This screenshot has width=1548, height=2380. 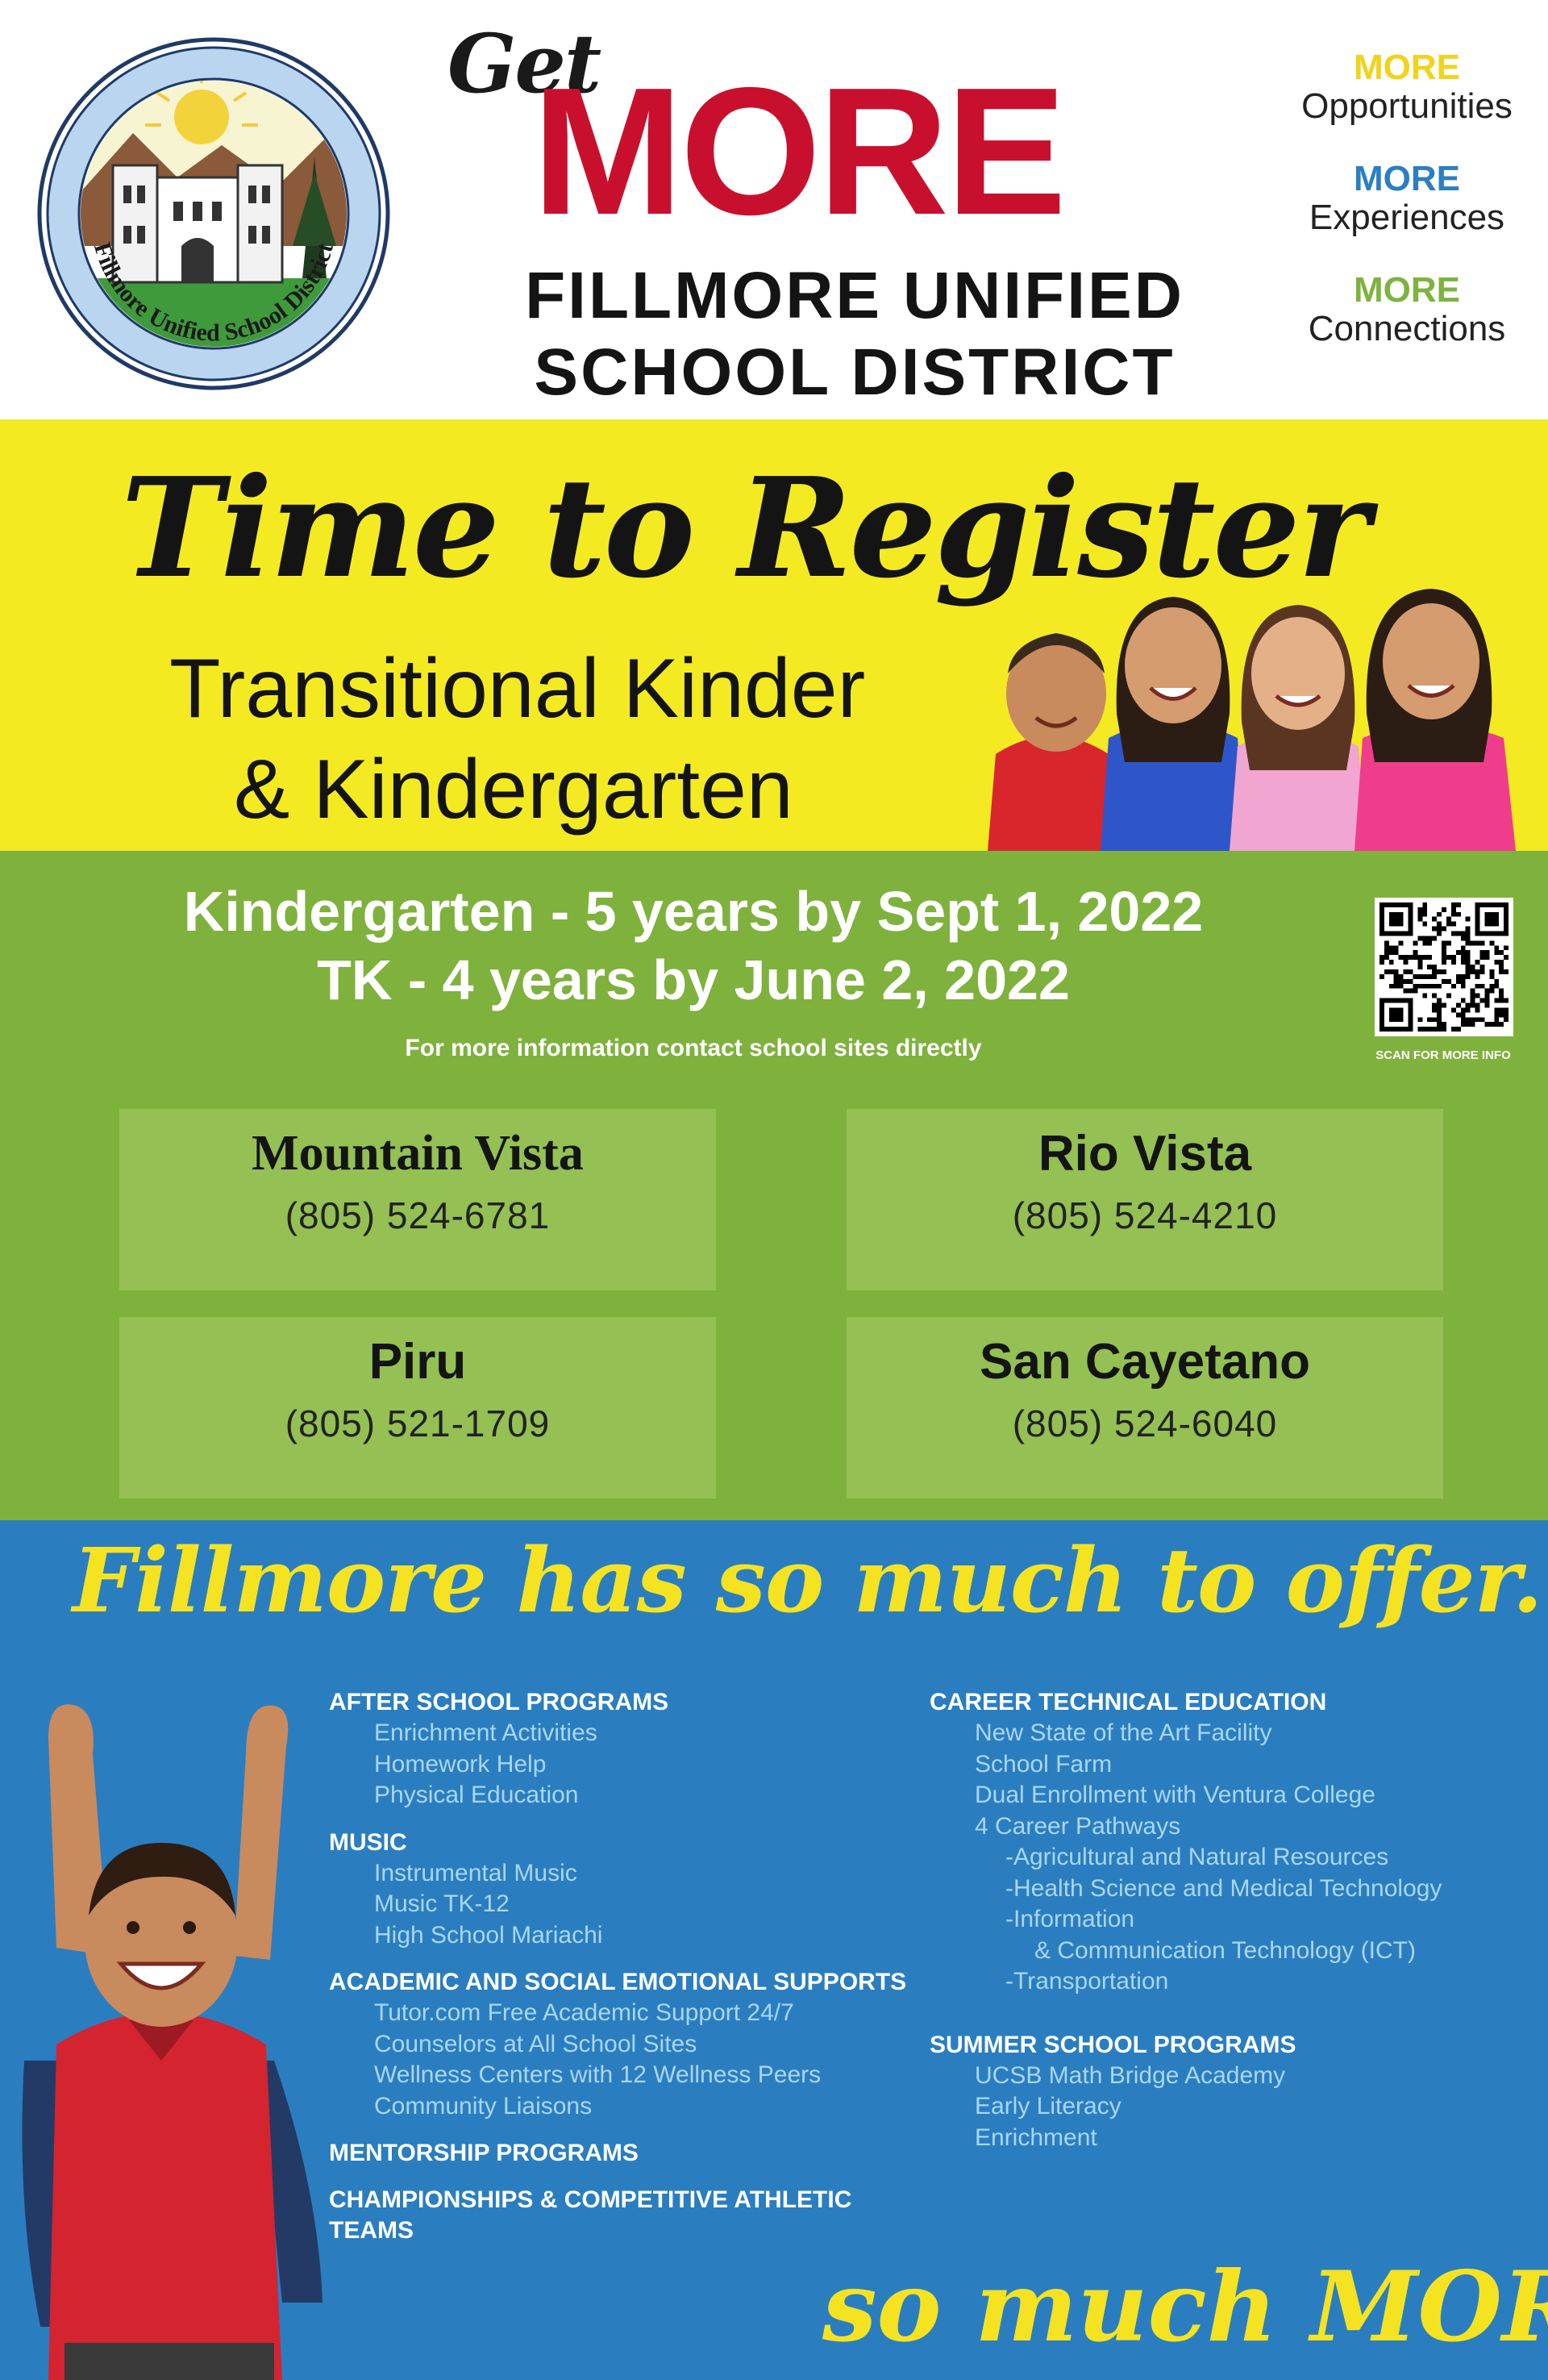 I want to click on pathway-item: -Agricultural and Natural Resources, so click(x=1197, y=1857).